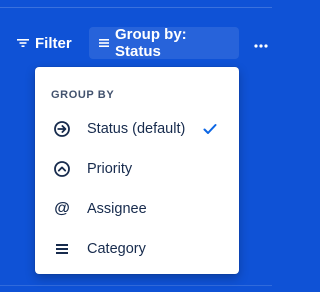 The height and width of the screenshot is (292, 320). Describe the element at coordinates (117, 209) in the screenshot. I see `group-option-assignee-label: Assignee` at that location.